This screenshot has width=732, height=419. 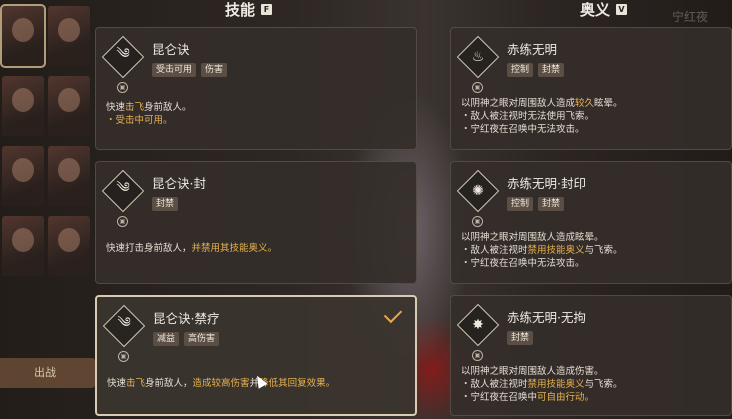 I want to click on description-text: 以阴神之眼对周围敌人造成伤害。, so click(x=532, y=371).